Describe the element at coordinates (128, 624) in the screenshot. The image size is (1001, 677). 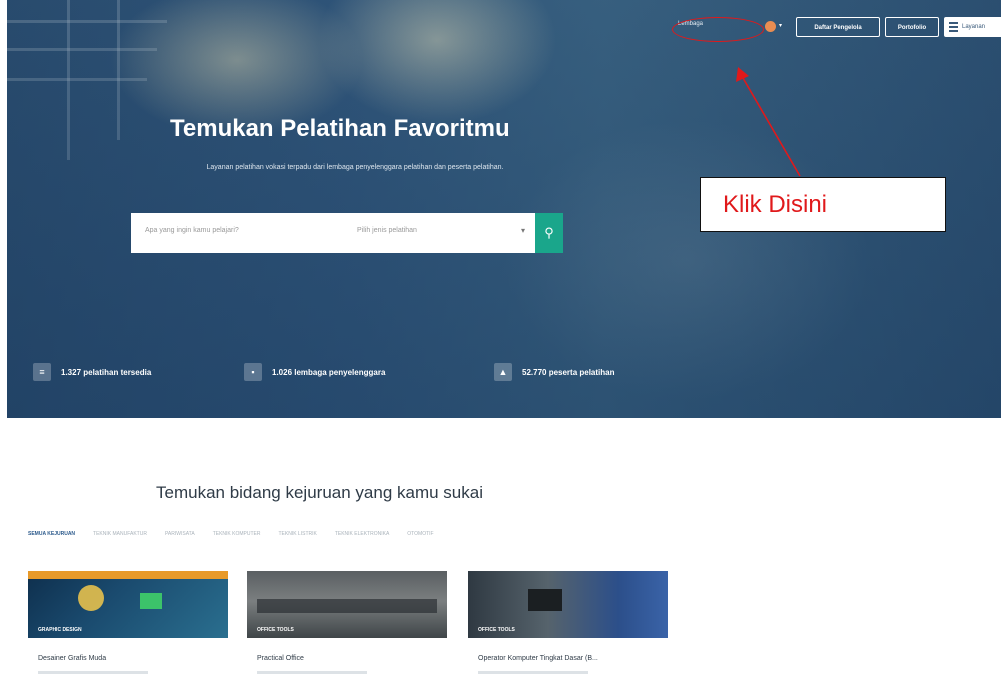
I see `course-card: GRAPHIC DESIGN Desainer Grafis Muda` at that location.